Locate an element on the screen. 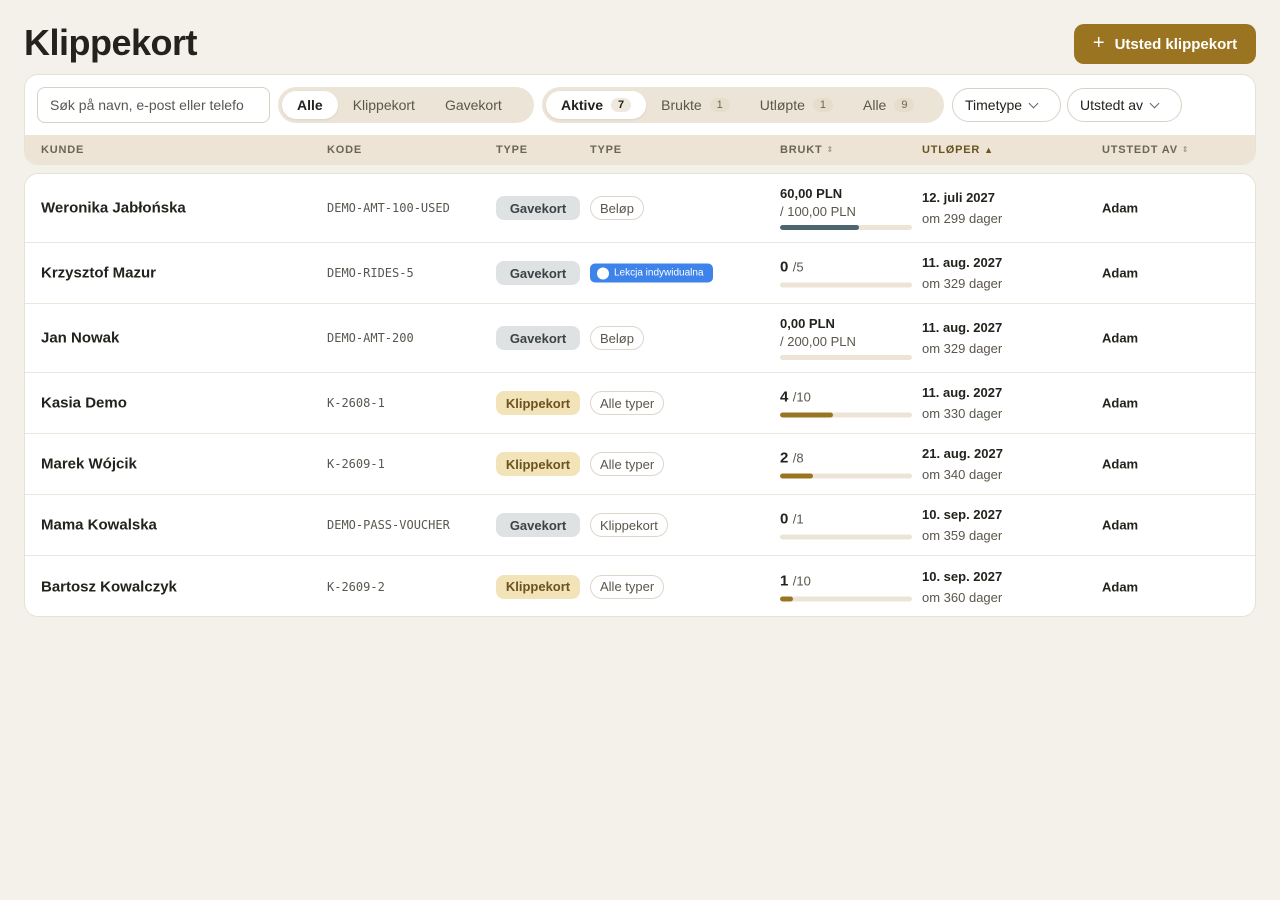 The width and height of the screenshot is (1280, 900). plus-icon: + is located at coordinates (1098, 43).